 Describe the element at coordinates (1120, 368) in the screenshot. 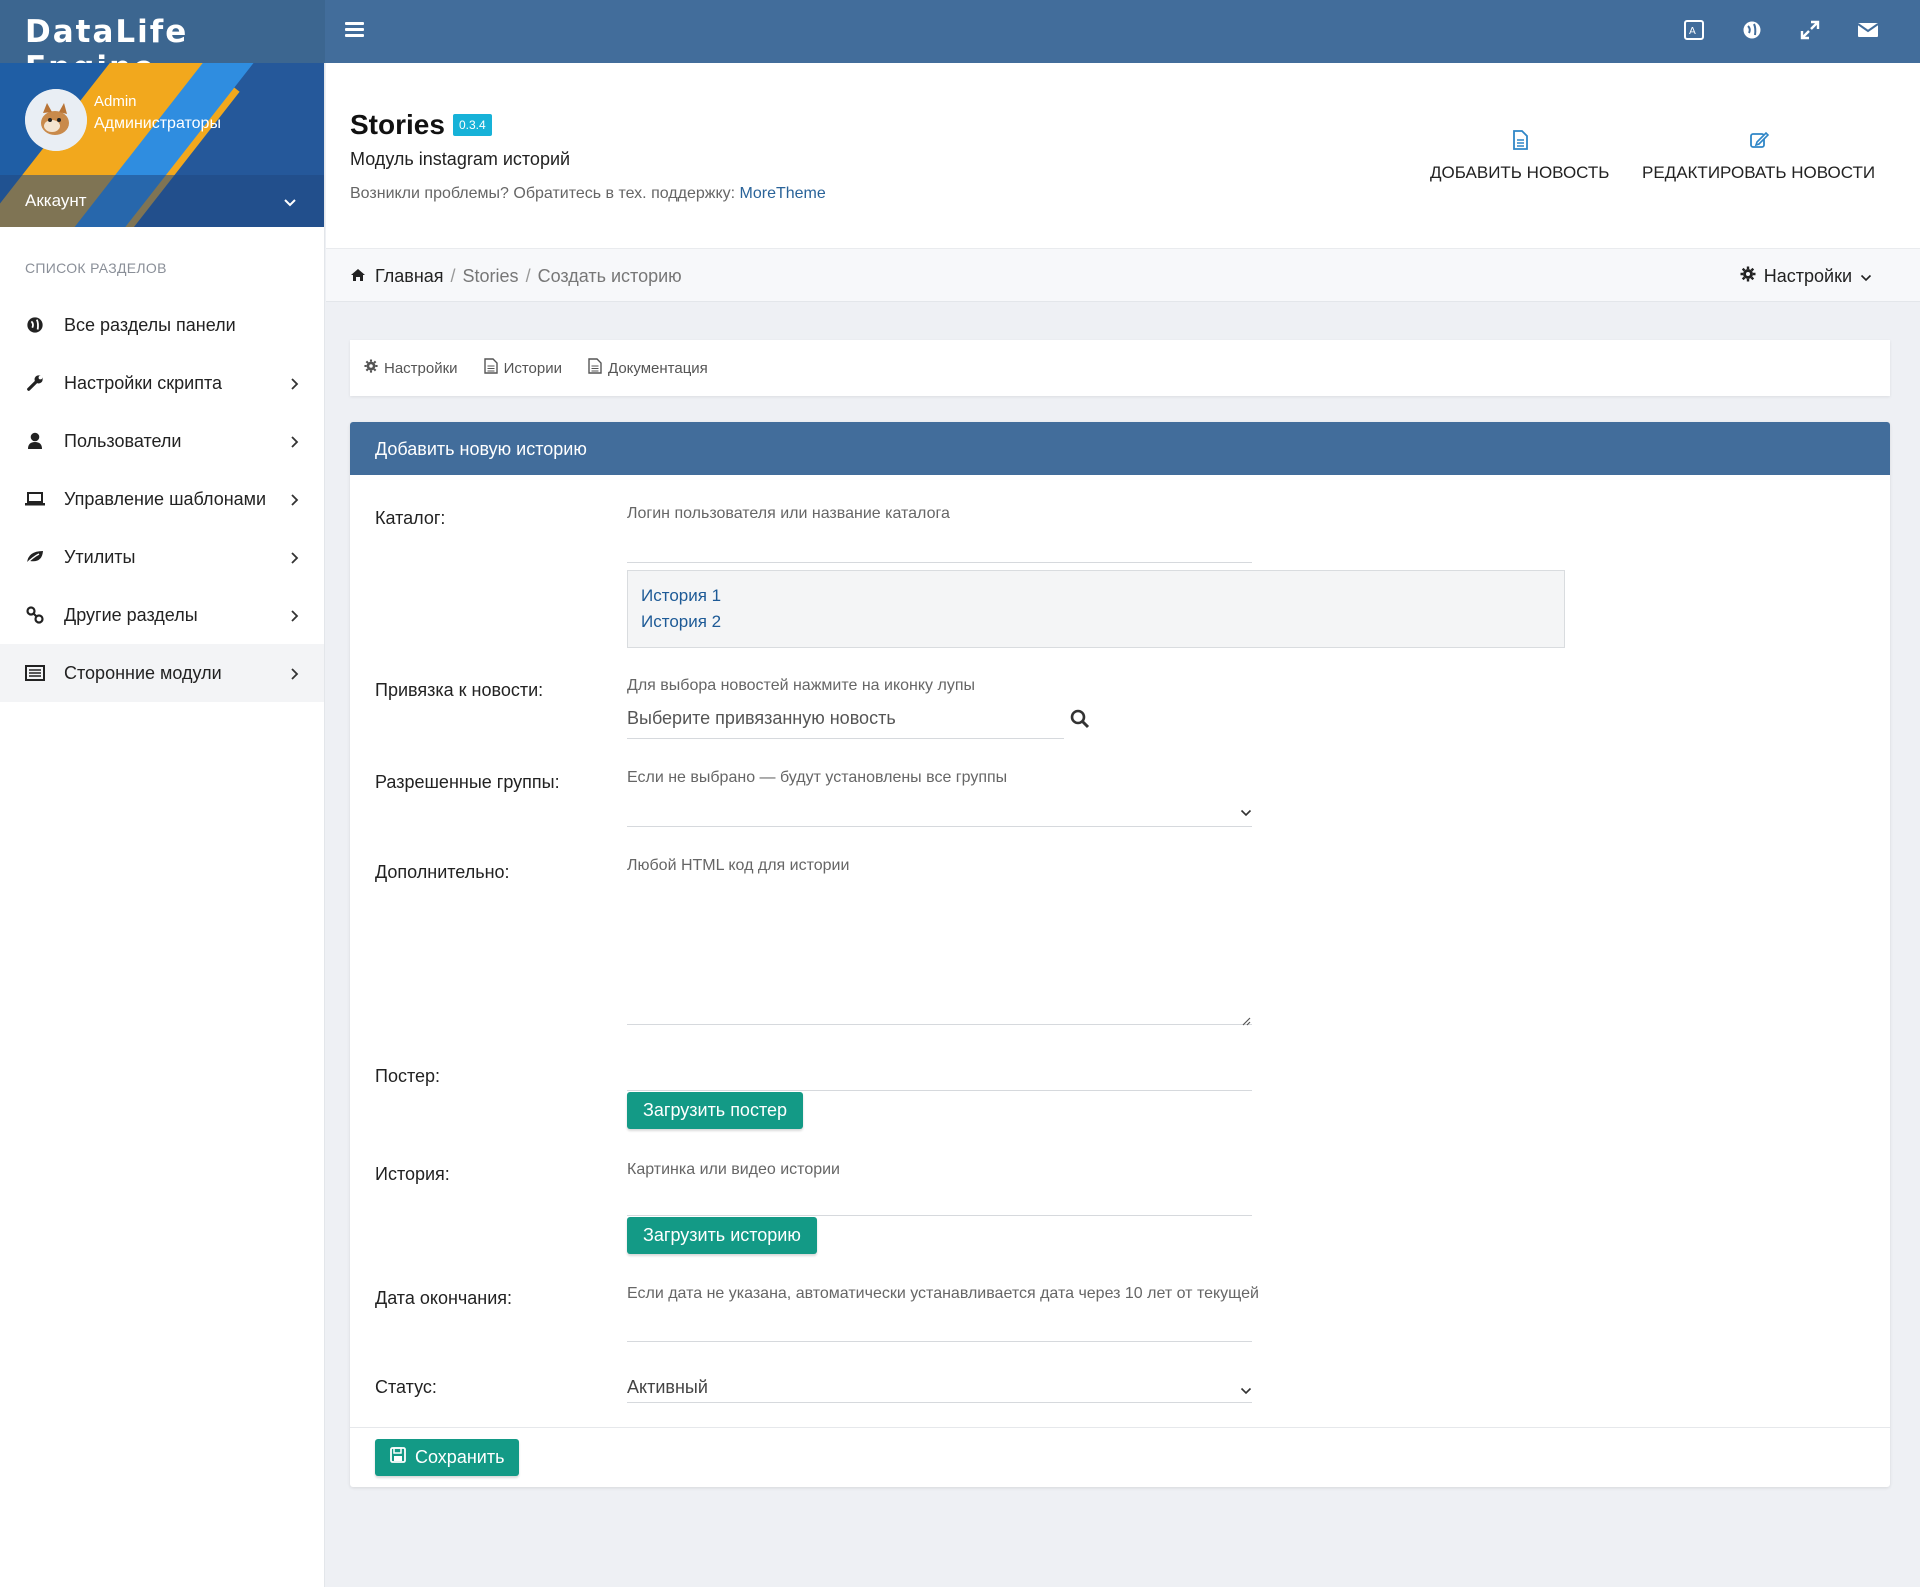

I see `tabs-card: Настройки Истории Документация` at that location.